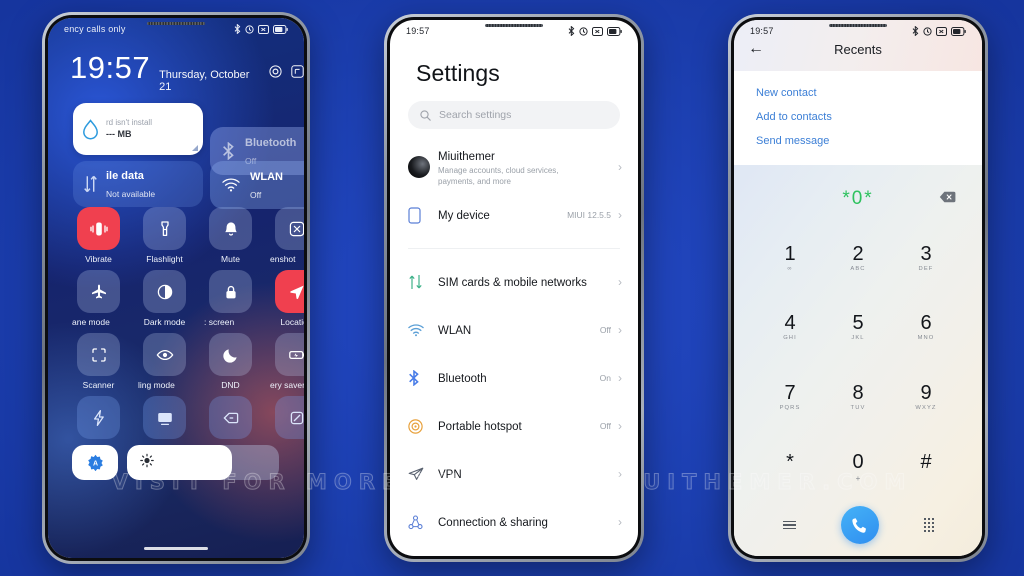 This screenshot has height=576, width=1024. I want to click on quick-toggle-scanner: Scanner, so click(98, 361).